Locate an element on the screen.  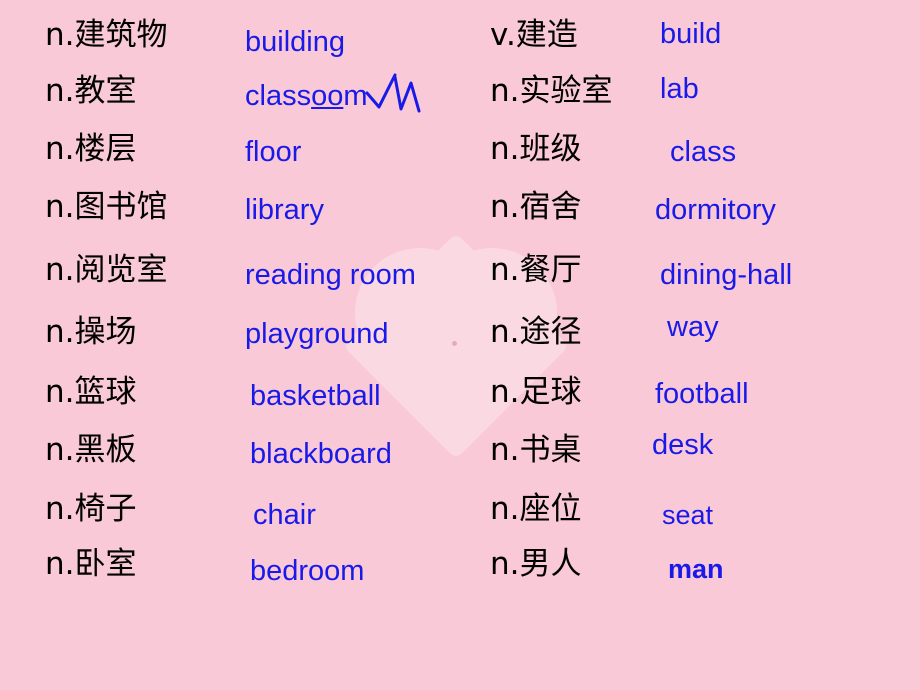
vocab-row: n.途径 way is located at coordinates (687, 338).